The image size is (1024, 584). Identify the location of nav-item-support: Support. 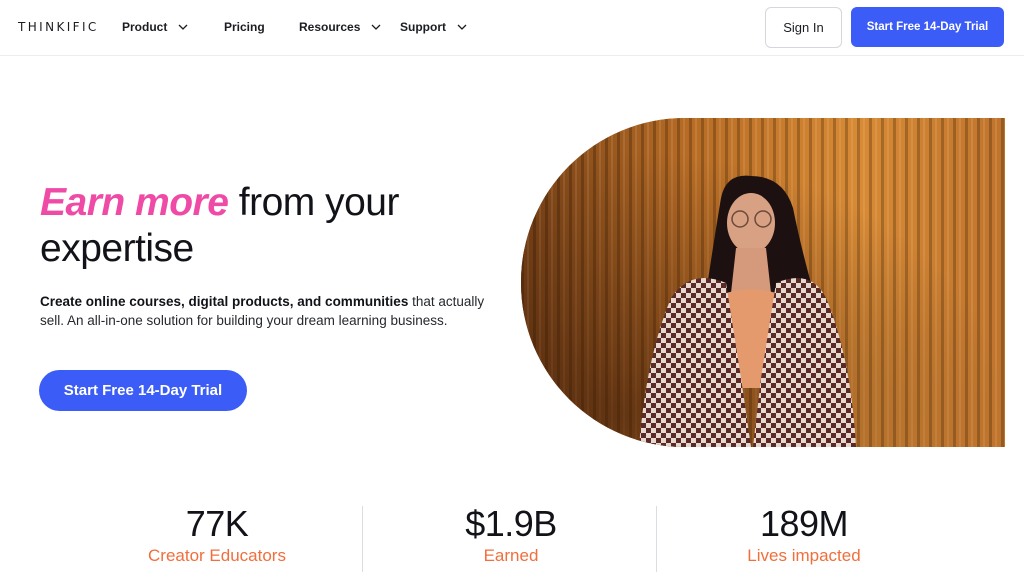
(434, 27).